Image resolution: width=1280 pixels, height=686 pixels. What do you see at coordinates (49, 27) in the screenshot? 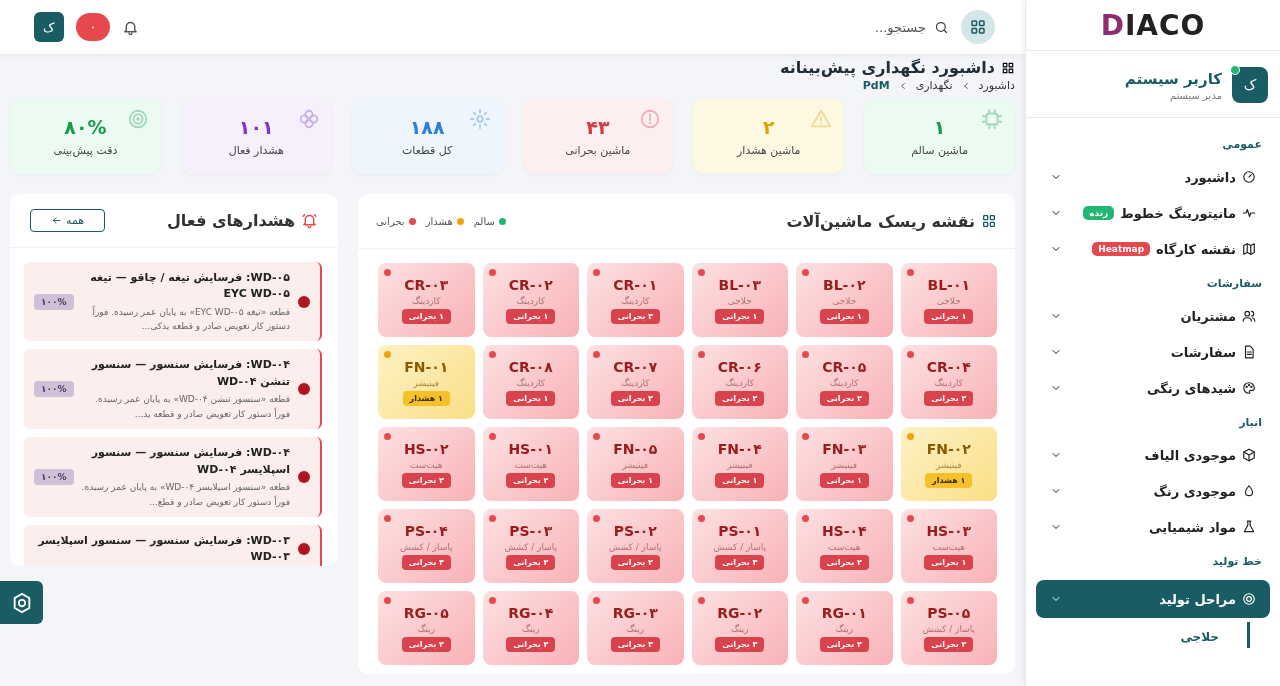
I see `user-avatar: ک` at bounding box center [49, 27].